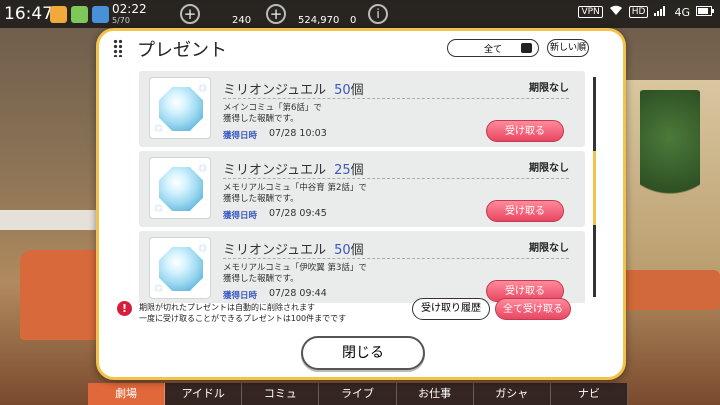 The height and width of the screenshot is (405, 720). What do you see at coordinates (319, 20) in the screenshot?
I see `currency-b-value: 524,970` at bounding box center [319, 20].